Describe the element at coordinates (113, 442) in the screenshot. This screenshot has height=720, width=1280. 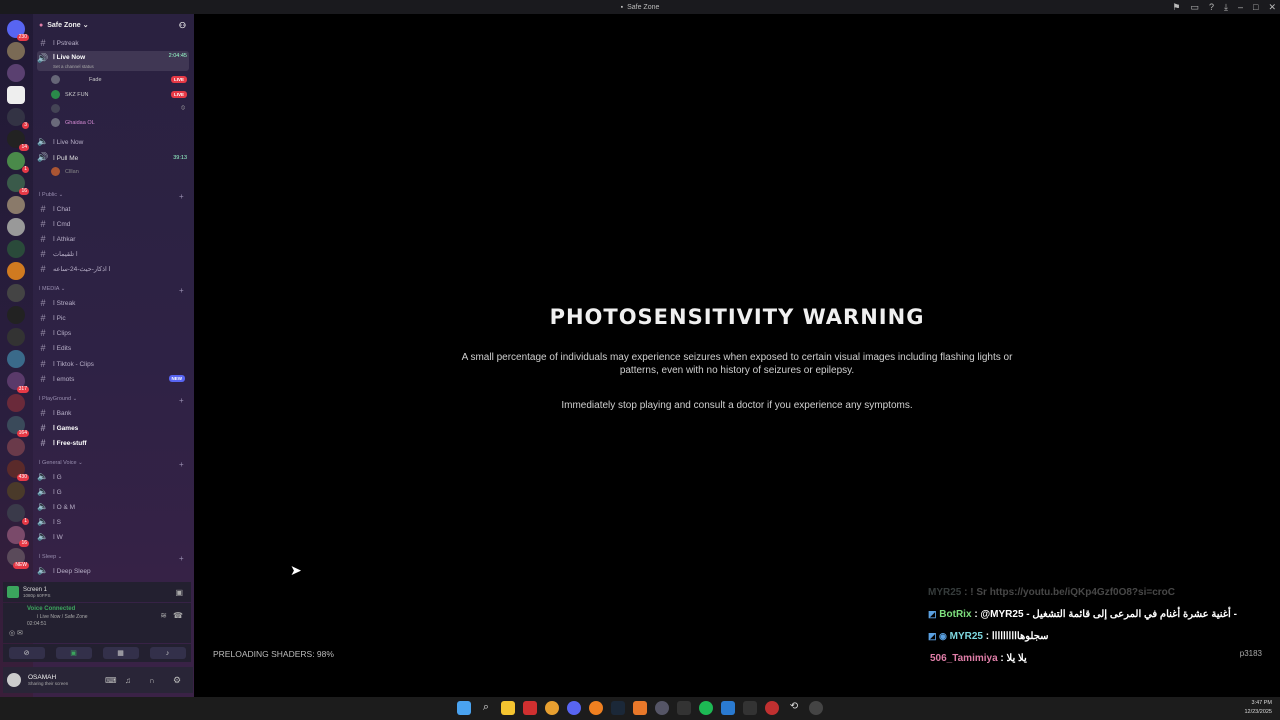
I see `channel-free-stuff: # ا Free-stuff` at that location.